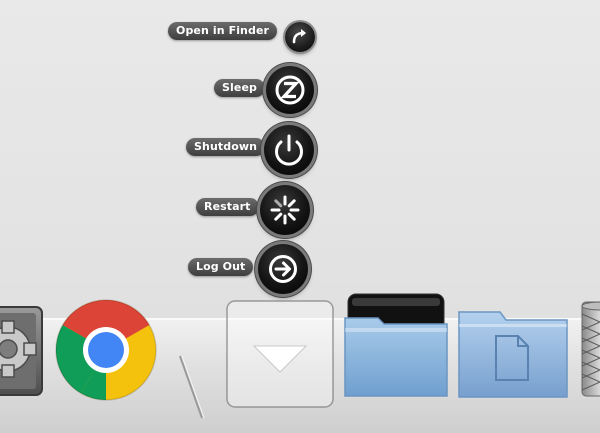 This screenshot has height=433, width=600. I want to click on menu-item-log-out: Log Out, so click(300, 268).